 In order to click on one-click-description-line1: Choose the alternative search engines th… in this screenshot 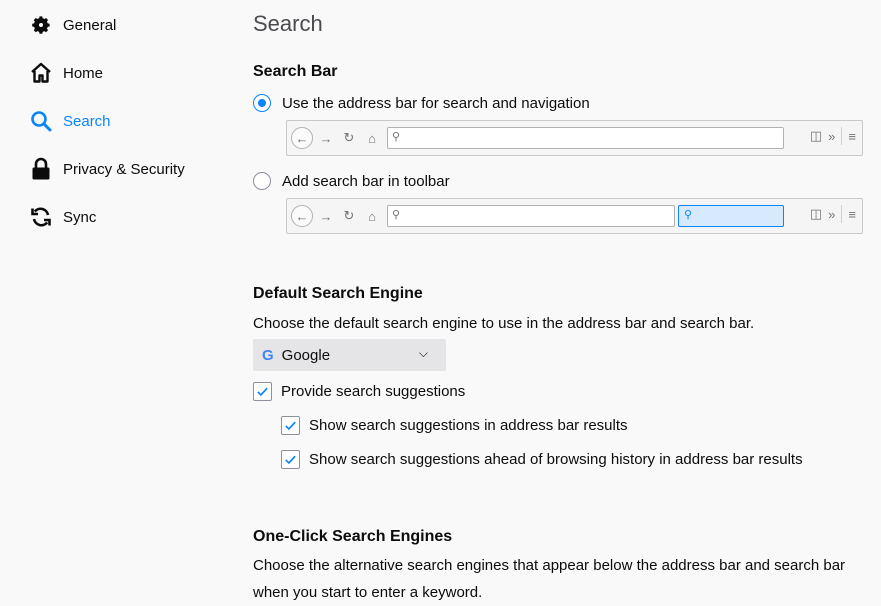, I will do `click(549, 565)`.